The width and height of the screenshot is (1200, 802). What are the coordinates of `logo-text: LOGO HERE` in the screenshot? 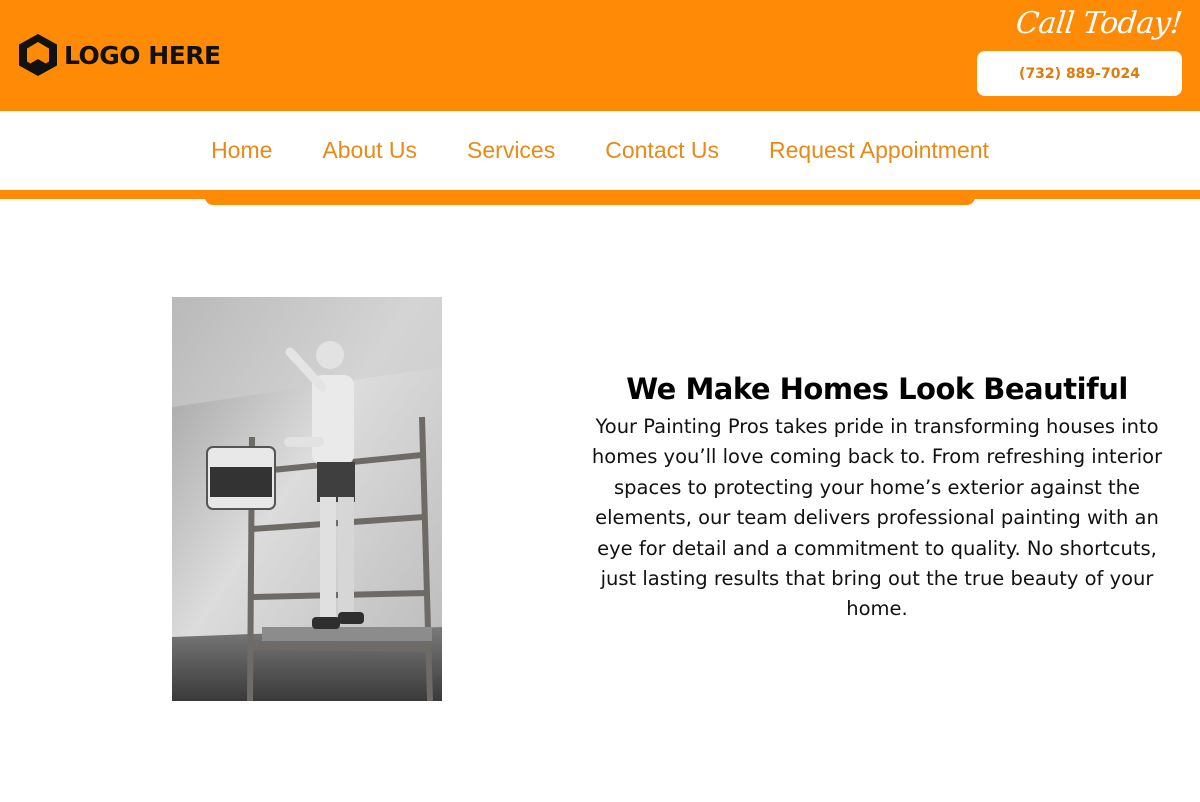 It's located at (142, 55).